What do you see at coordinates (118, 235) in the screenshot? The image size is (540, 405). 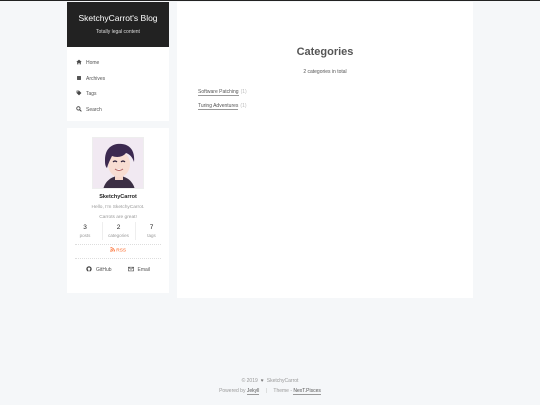 I see `stat-label: categories` at bounding box center [118, 235].